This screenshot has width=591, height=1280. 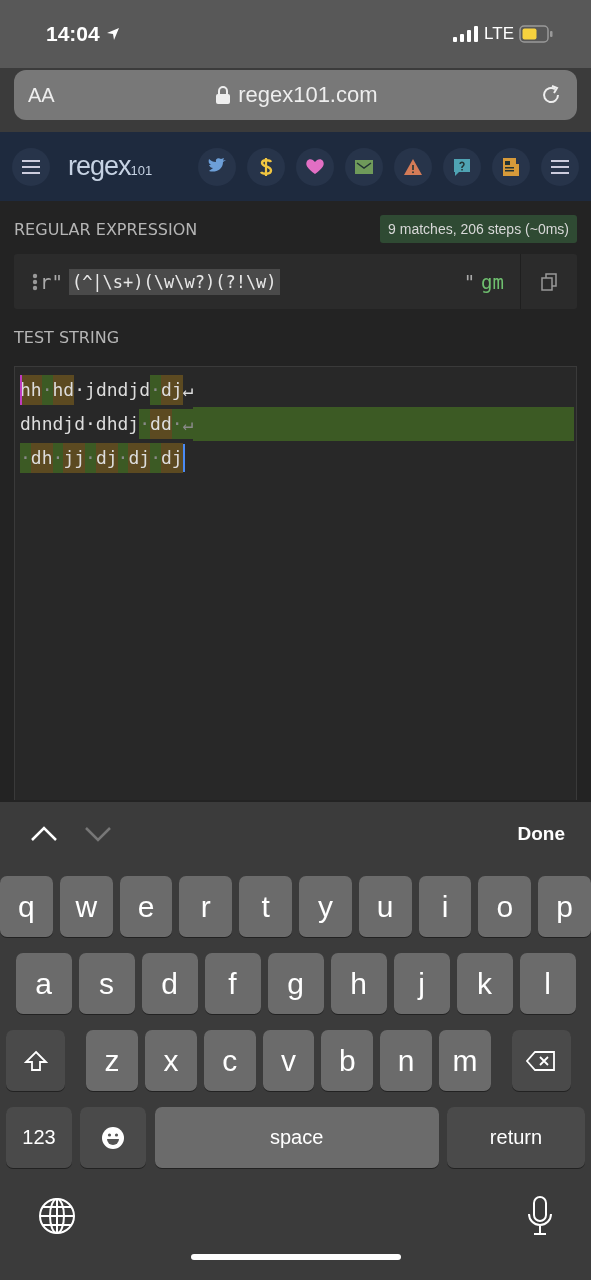 I want to click on keyboard-key: f, so click(x=232, y=983).